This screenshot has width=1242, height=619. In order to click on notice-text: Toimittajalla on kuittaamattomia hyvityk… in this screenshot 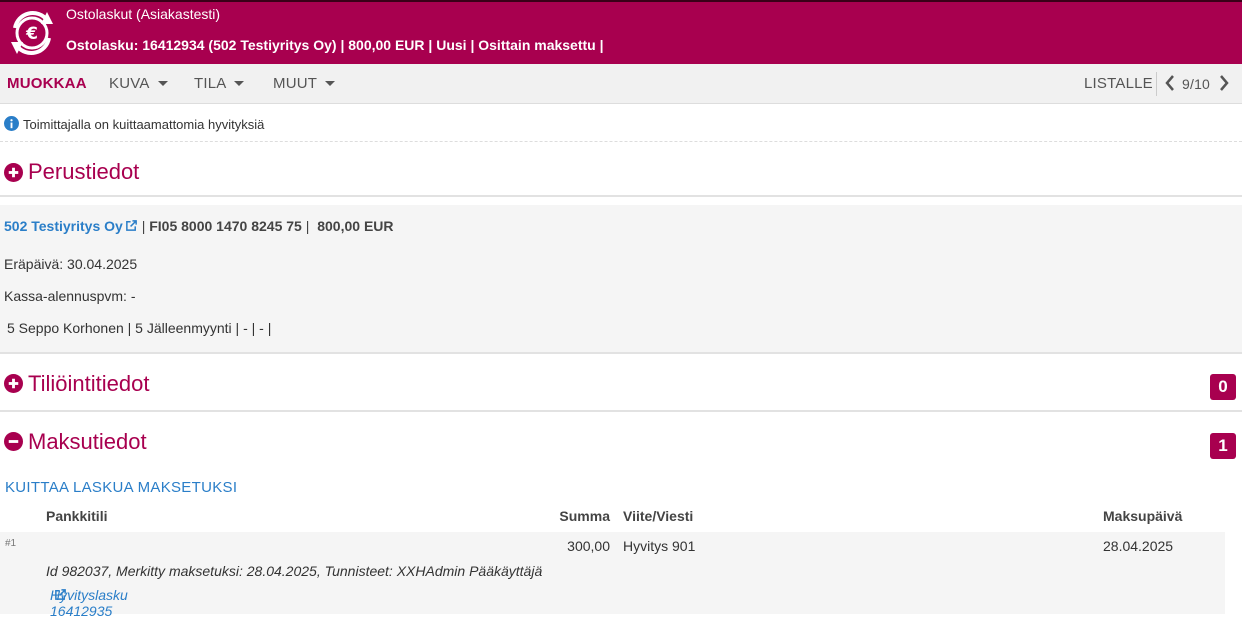, I will do `click(144, 124)`.